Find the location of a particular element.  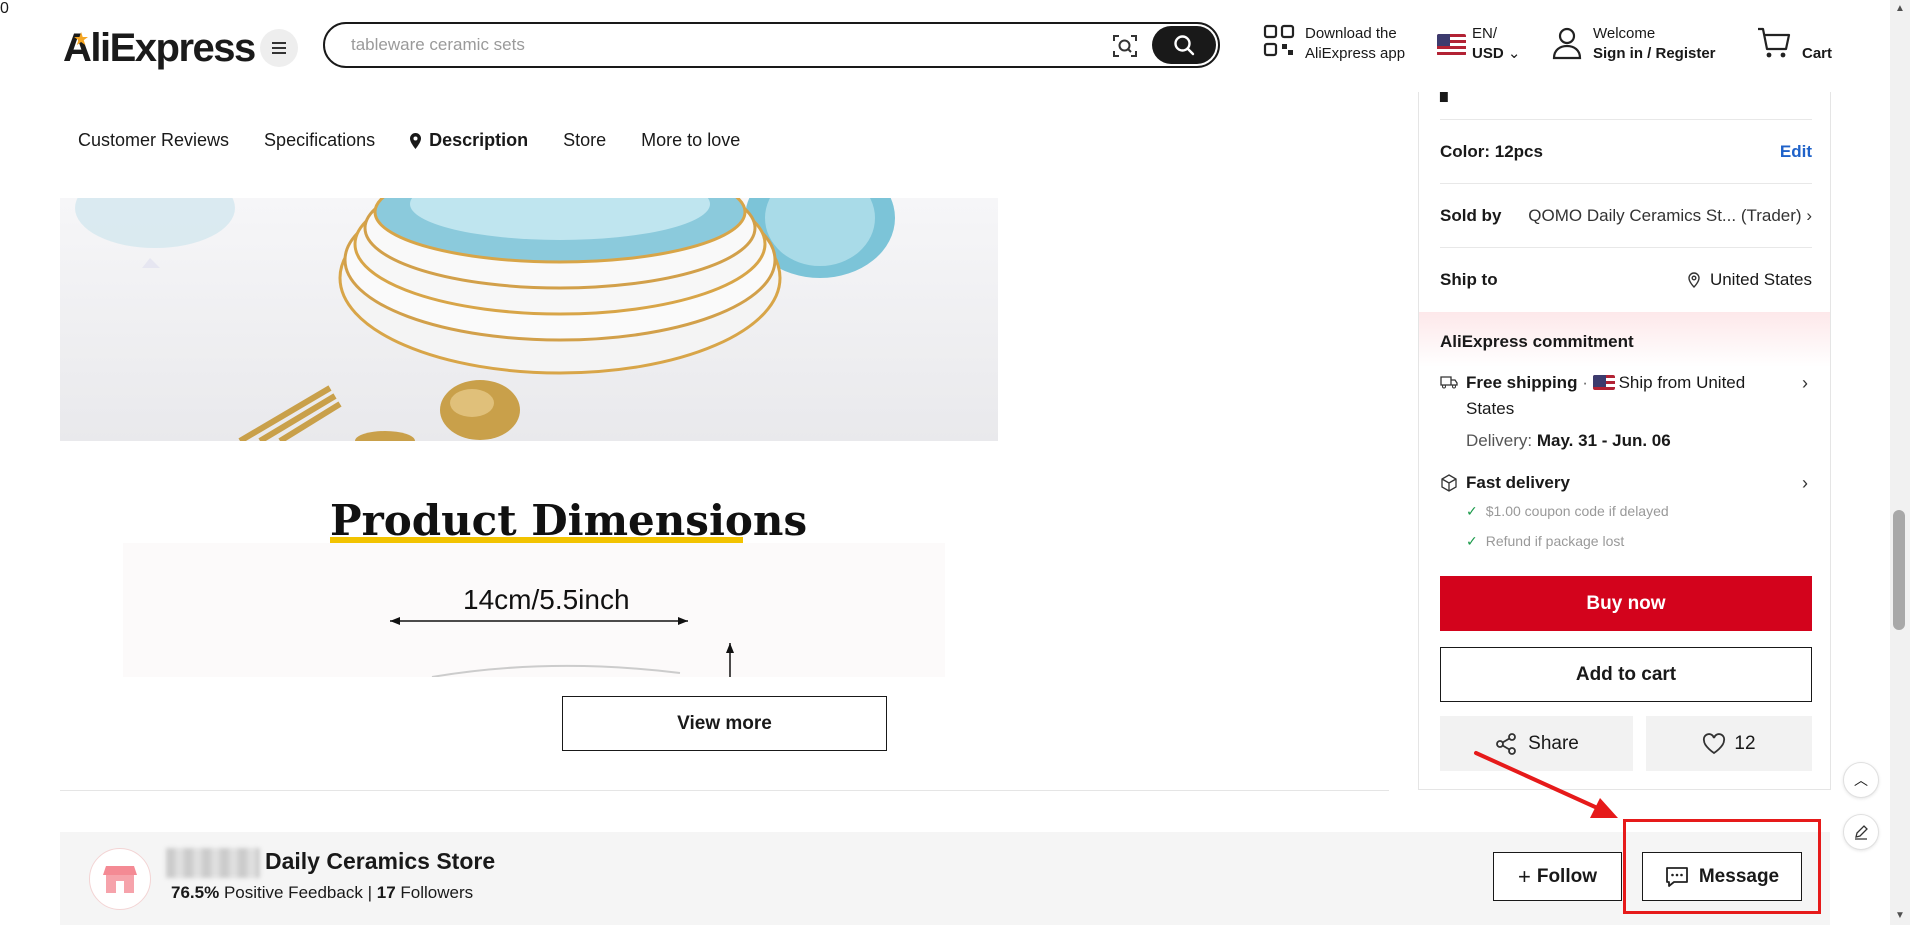

share-button: Share is located at coordinates (1536, 743).